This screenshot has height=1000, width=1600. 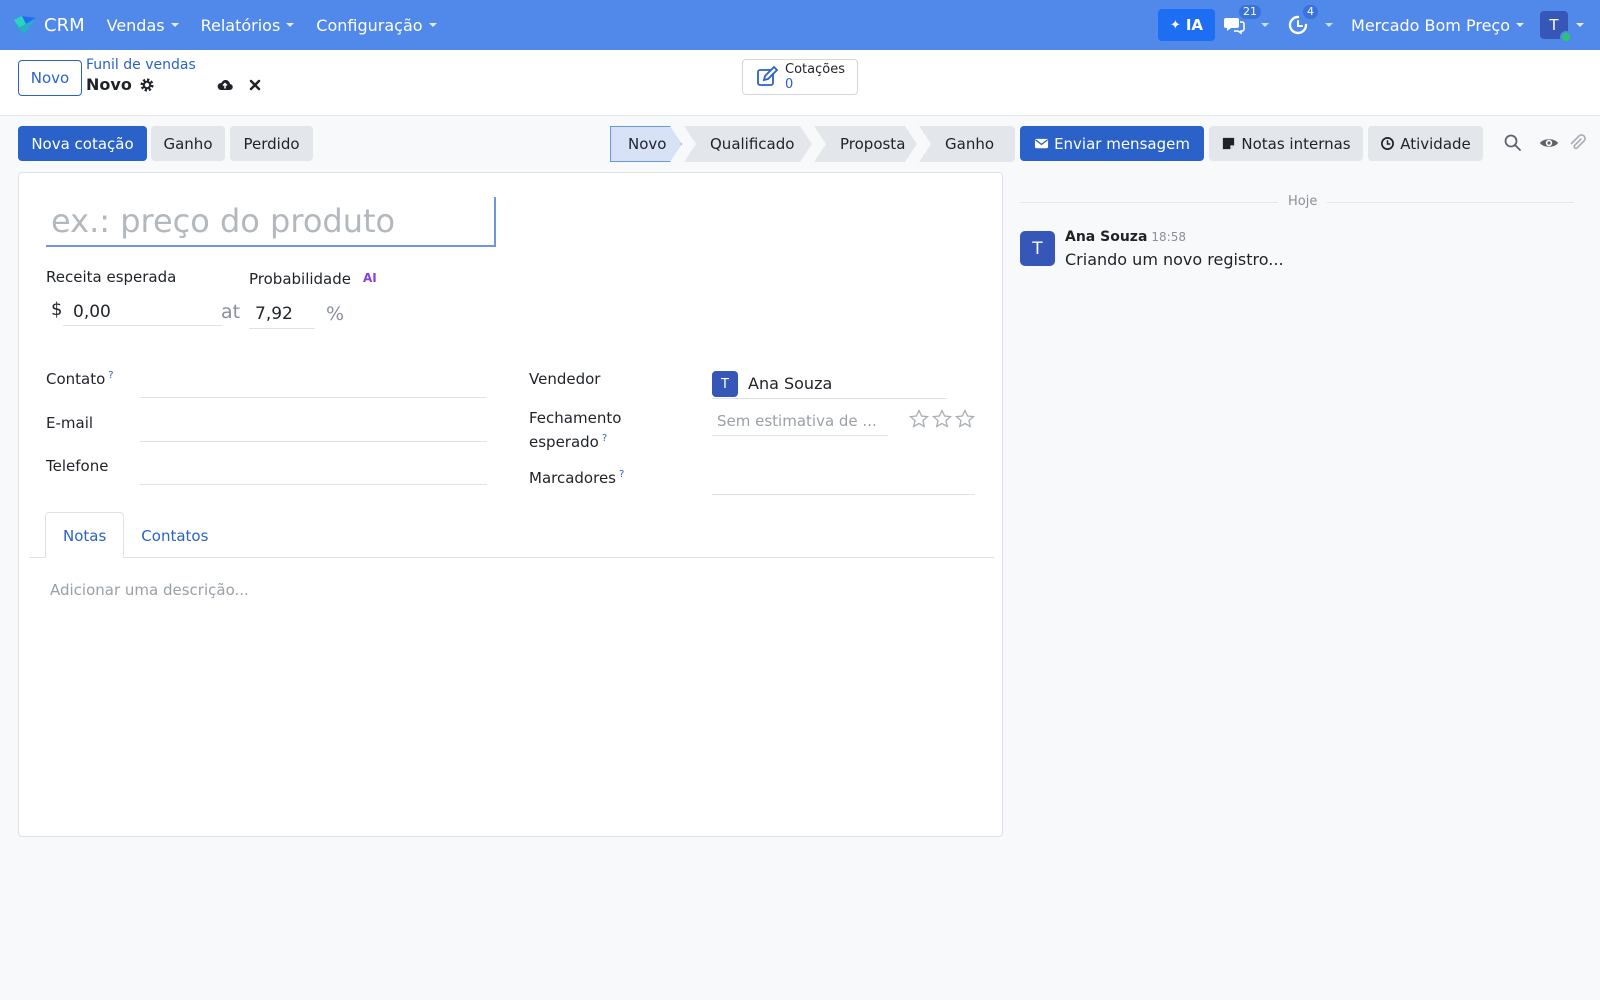 What do you see at coordinates (248, 25) in the screenshot?
I see `menu-relatorios: Relatórios` at bounding box center [248, 25].